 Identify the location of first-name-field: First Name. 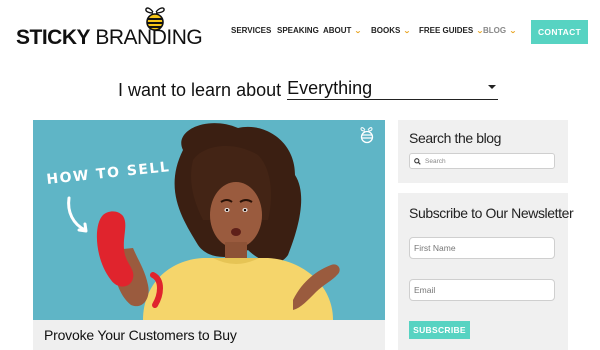
(482, 248).